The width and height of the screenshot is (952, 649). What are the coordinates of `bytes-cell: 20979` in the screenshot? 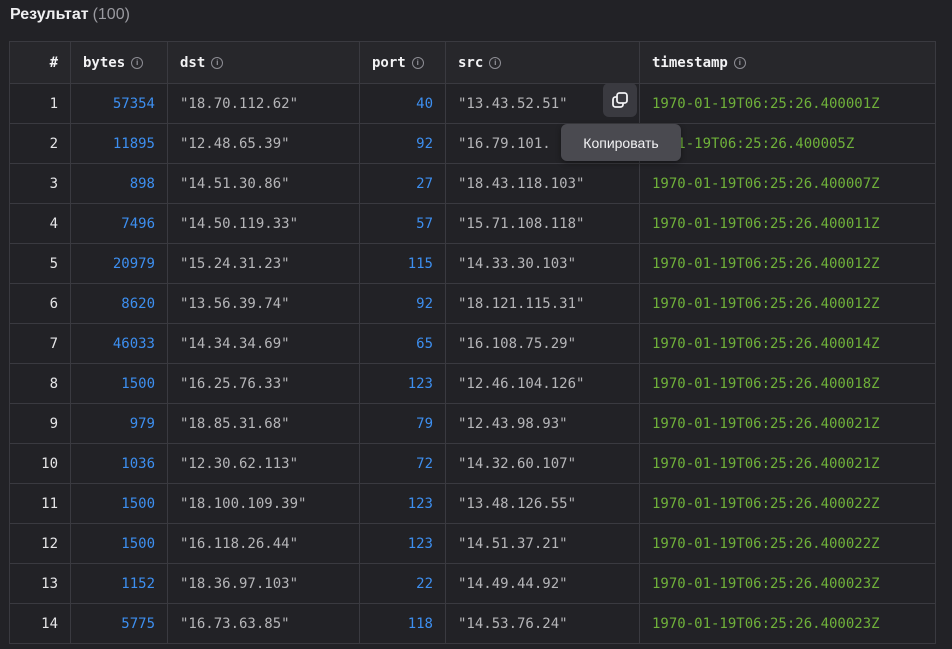 It's located at (119, 263).